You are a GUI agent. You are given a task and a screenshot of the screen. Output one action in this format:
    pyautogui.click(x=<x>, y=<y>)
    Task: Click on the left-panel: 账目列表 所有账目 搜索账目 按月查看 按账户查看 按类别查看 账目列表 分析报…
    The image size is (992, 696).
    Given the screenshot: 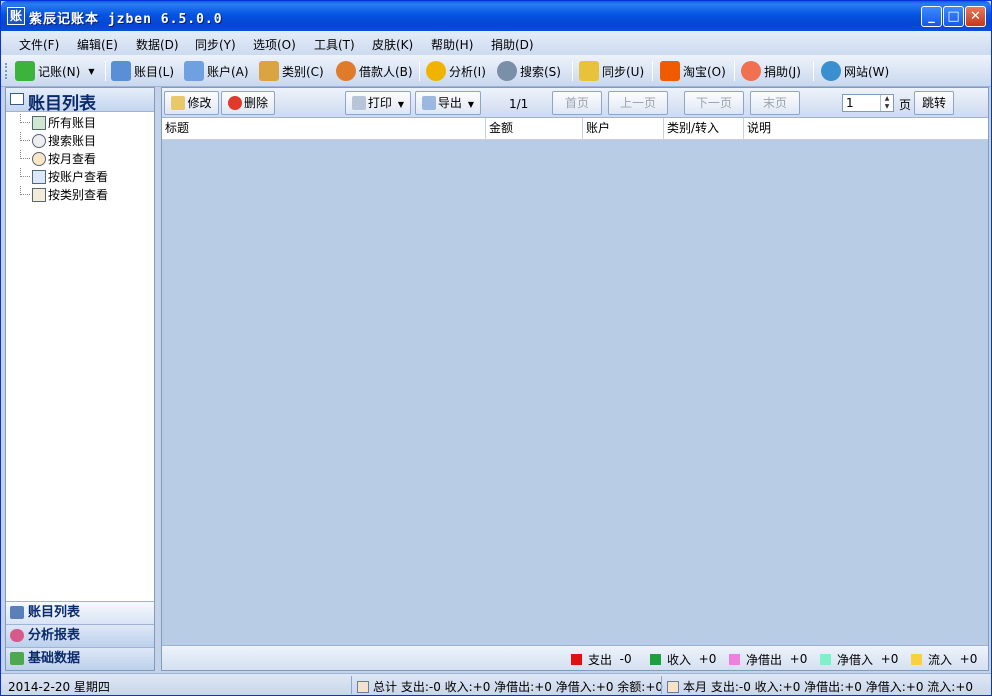 What is the action you would take?
    pyautogui.click(x=80, y=379)
    